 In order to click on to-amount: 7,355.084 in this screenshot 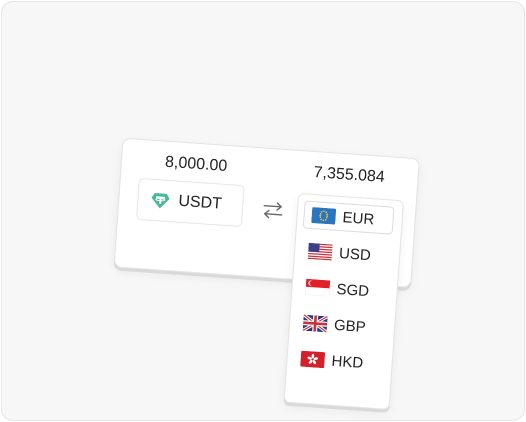, I will do `click(349, 175)`.